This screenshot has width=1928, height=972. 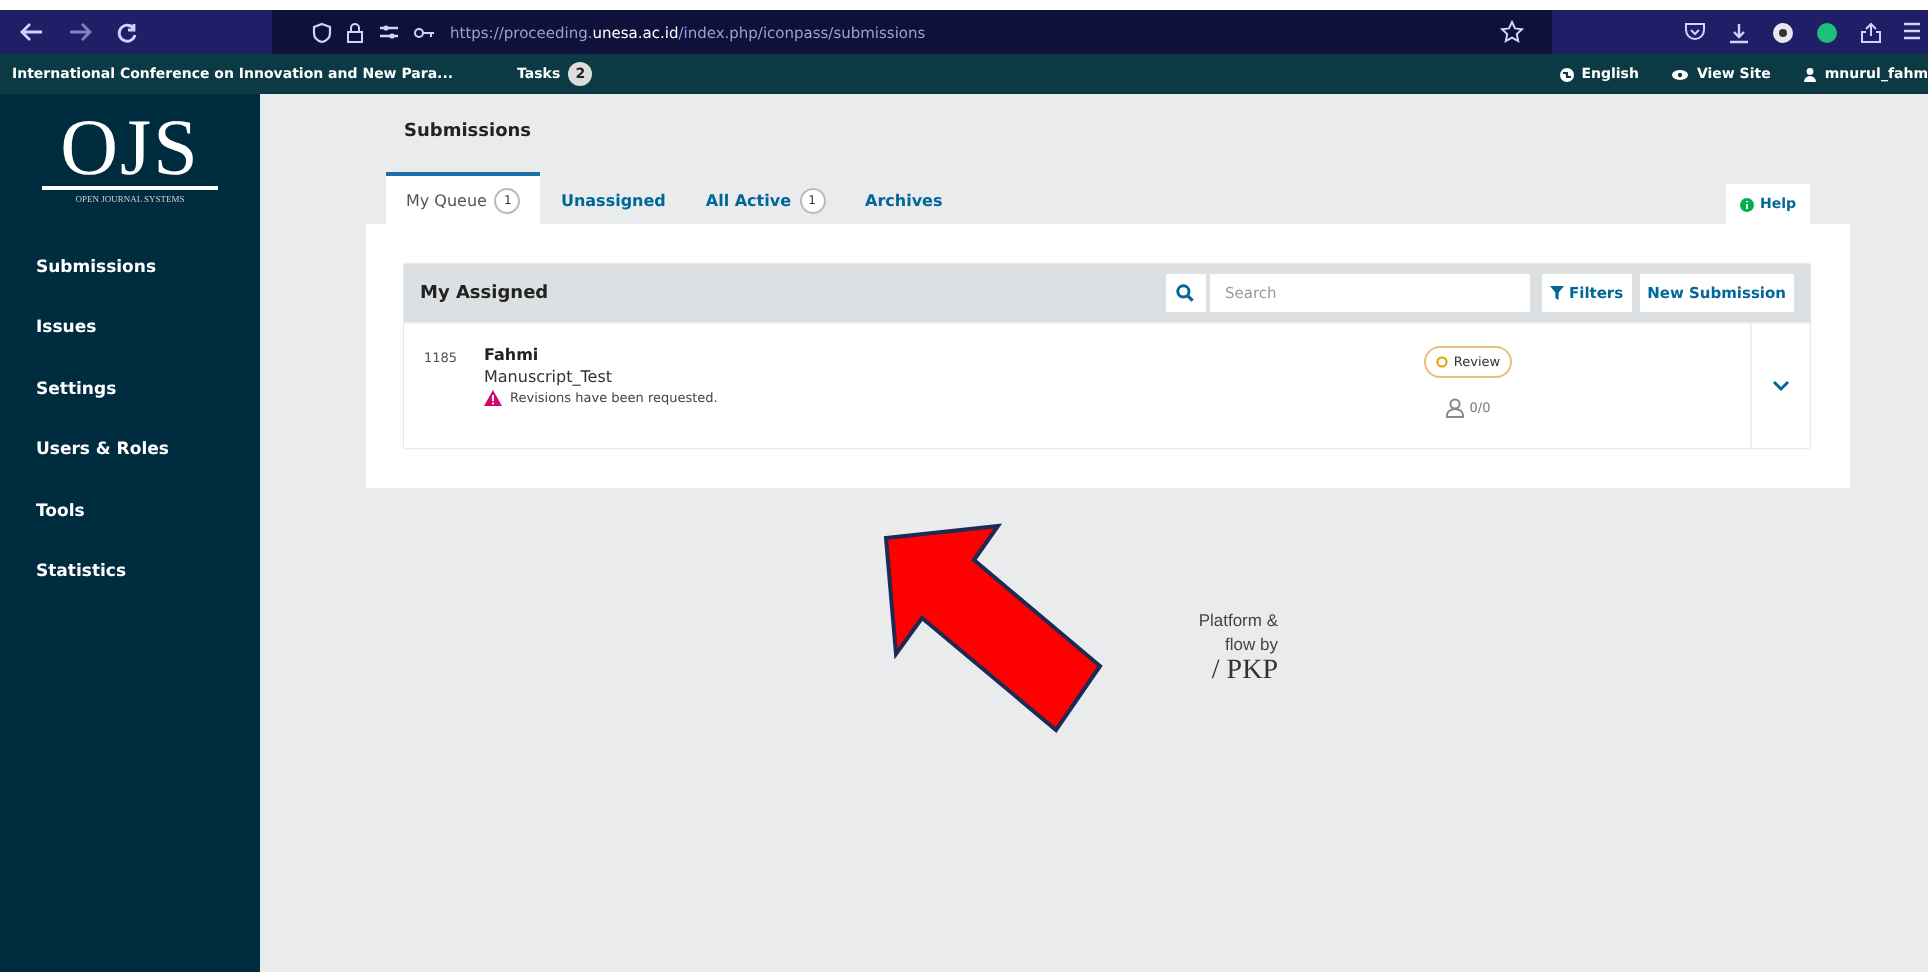 I want to click on footer-text: flow by, so click(x=1251, y=644).